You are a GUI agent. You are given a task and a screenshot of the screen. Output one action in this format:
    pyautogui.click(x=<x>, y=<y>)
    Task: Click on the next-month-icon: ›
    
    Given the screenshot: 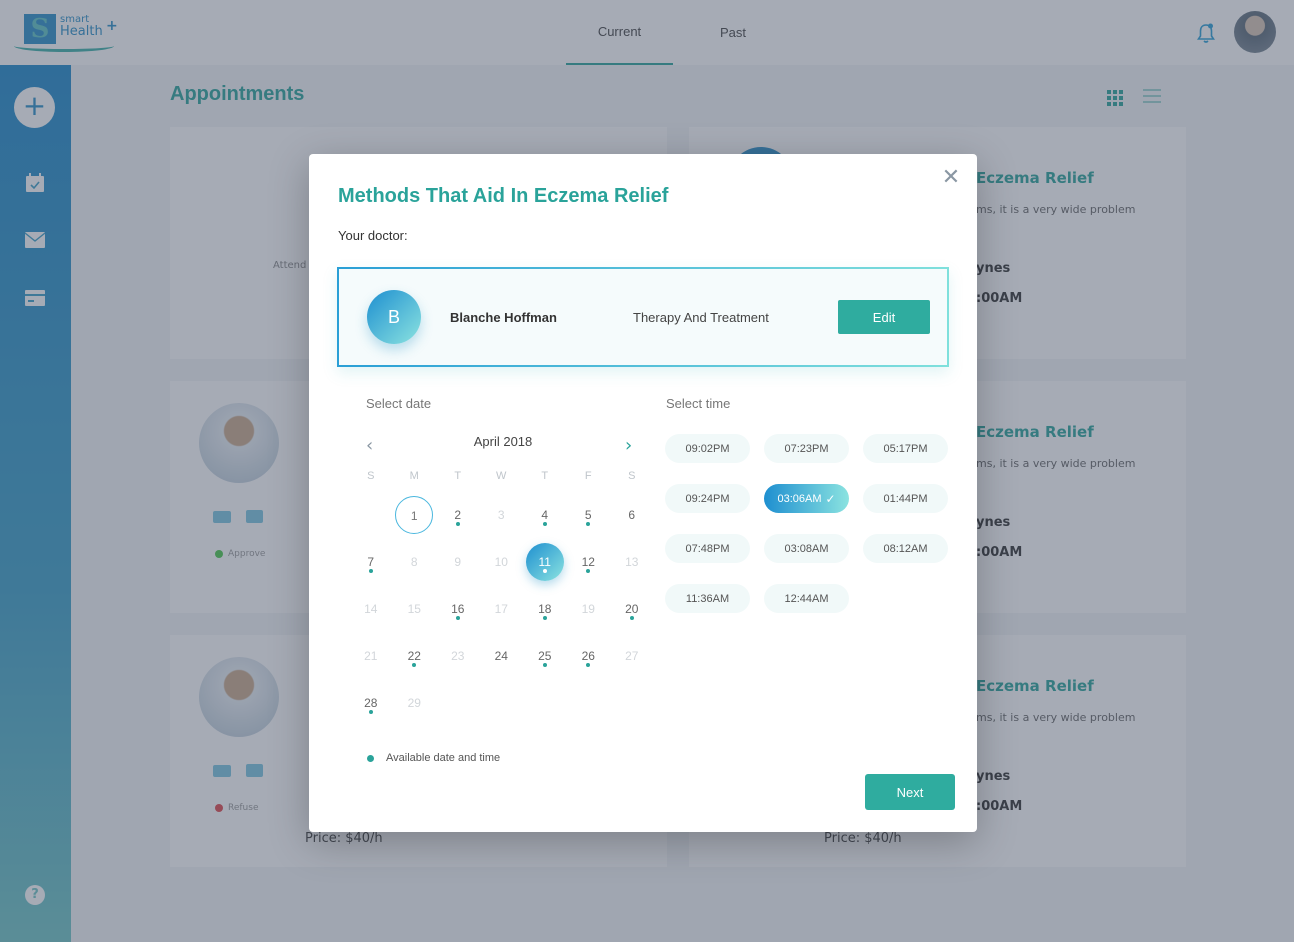 What is the action you would take?
    pyautogui.click(x=628, y=445)
    